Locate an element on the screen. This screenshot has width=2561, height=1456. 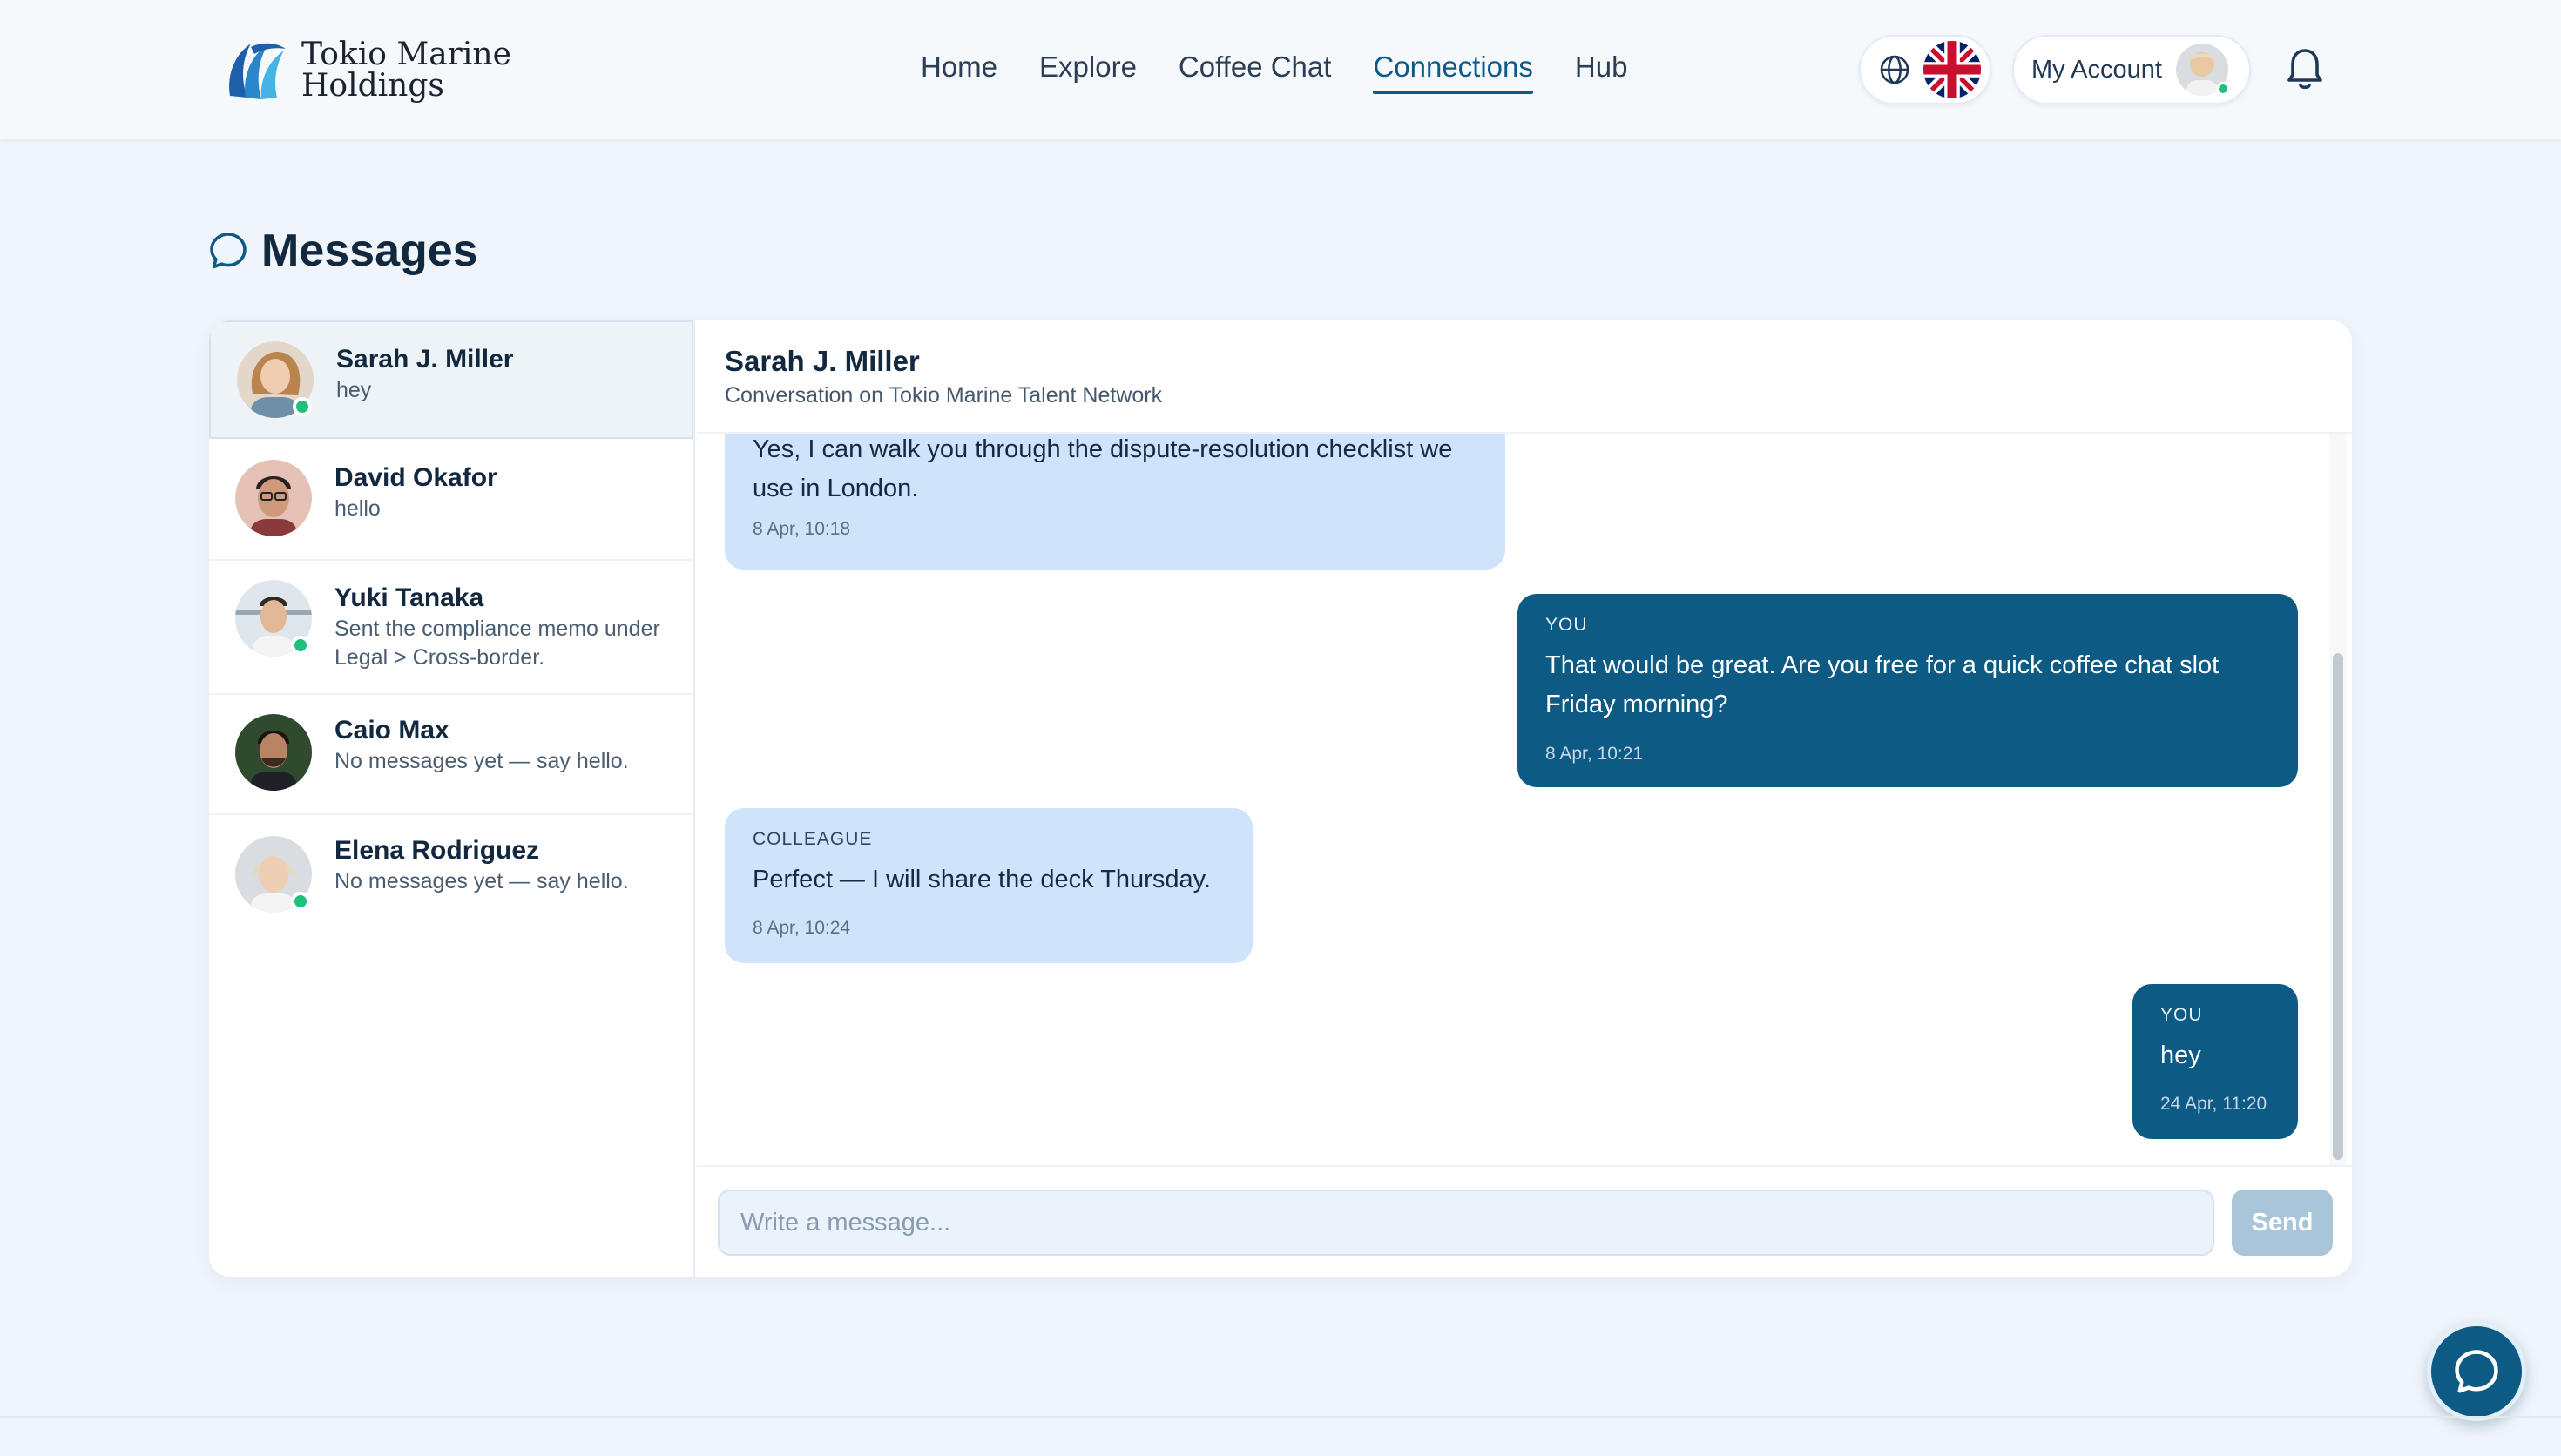
conversation-name: Yuki Tanaka is located at coordinates (409, 597).